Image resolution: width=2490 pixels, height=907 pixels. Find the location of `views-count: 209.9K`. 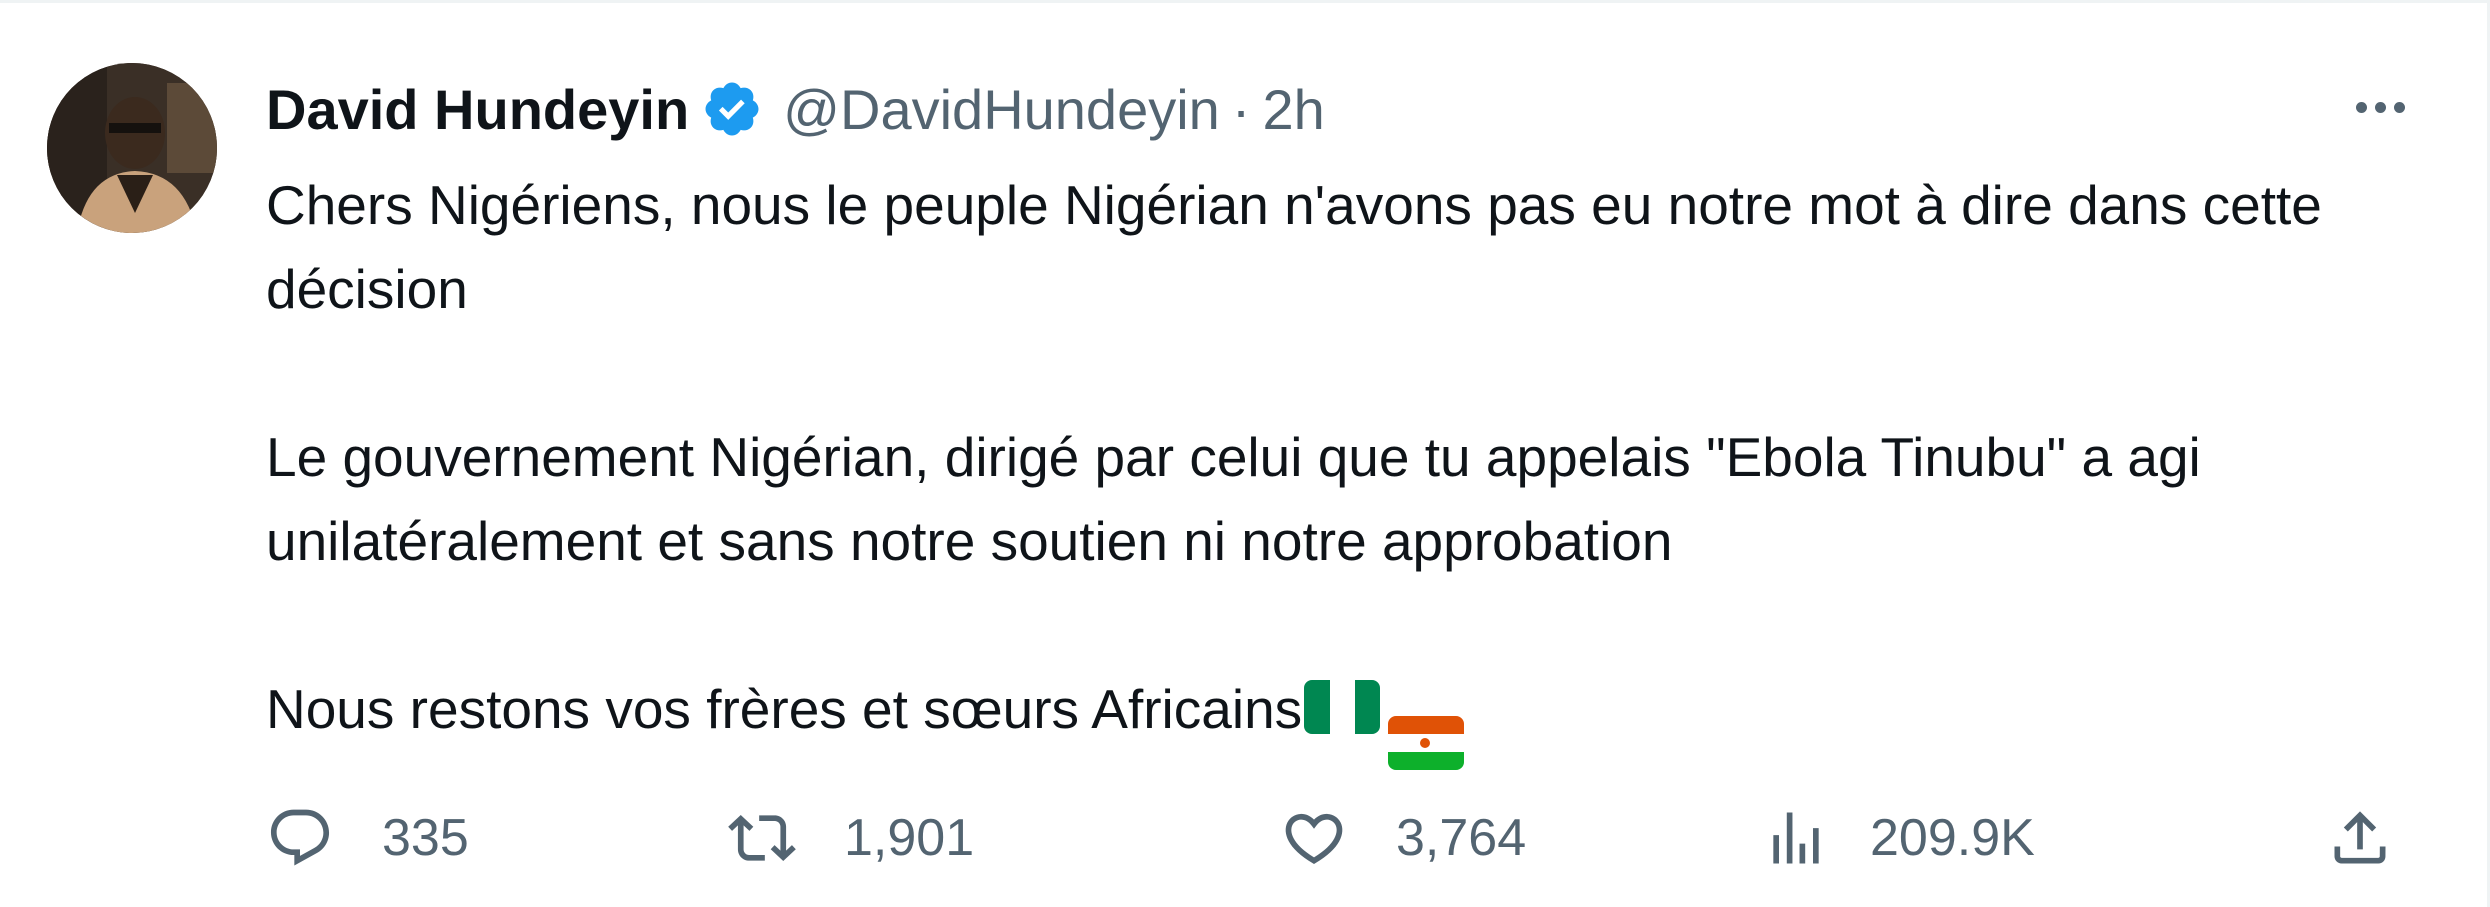

views-count: 209.9K is located at coordinates (1952, 838).